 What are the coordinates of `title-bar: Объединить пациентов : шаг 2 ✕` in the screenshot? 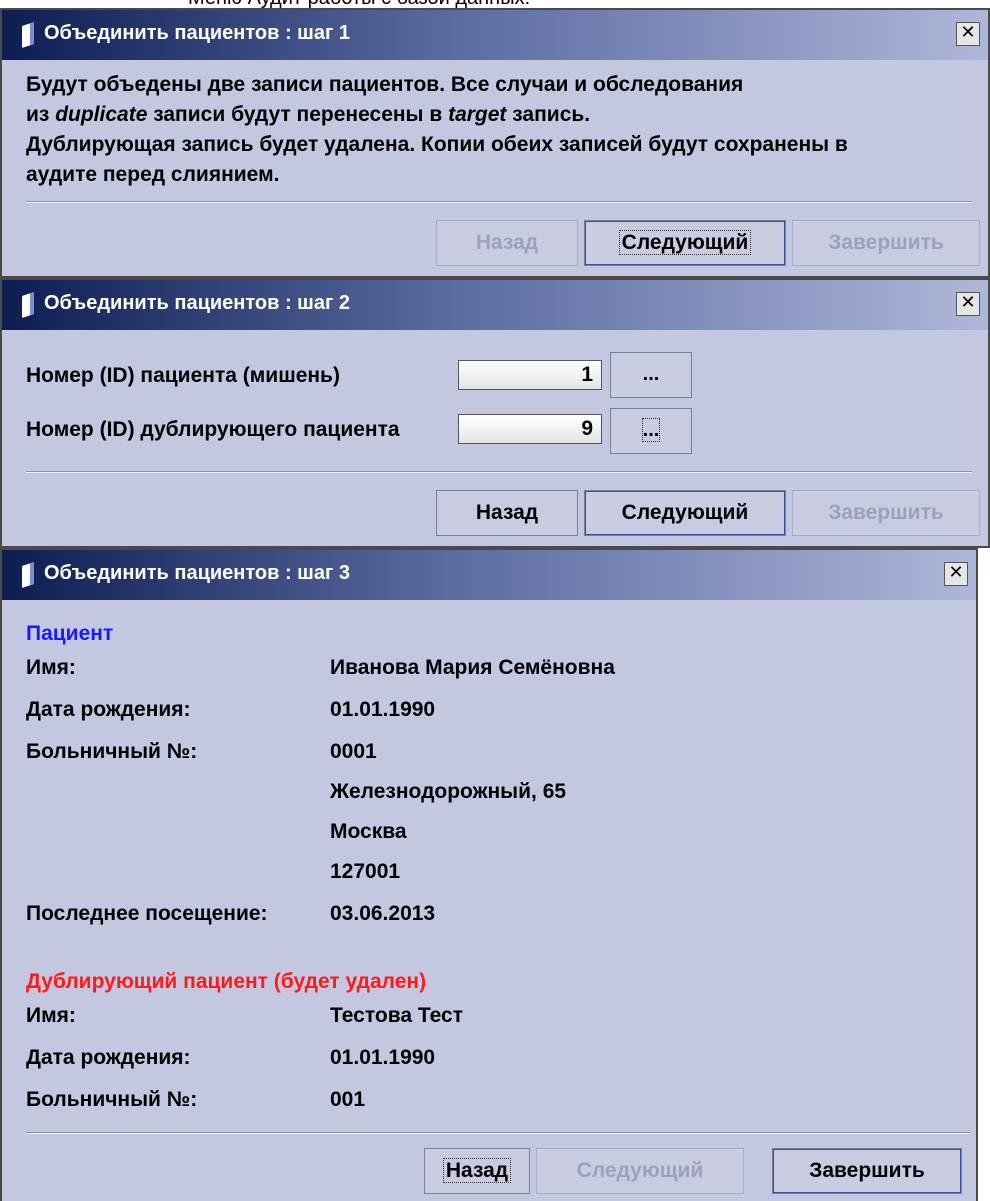 It's located at (495, 305).